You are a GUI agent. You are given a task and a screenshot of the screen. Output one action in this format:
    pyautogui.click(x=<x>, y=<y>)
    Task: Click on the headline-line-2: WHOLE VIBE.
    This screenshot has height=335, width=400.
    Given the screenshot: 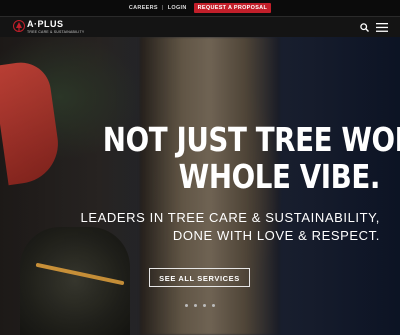 What is the action you would take?
    pyautogui.click(x=279, y=176)
    